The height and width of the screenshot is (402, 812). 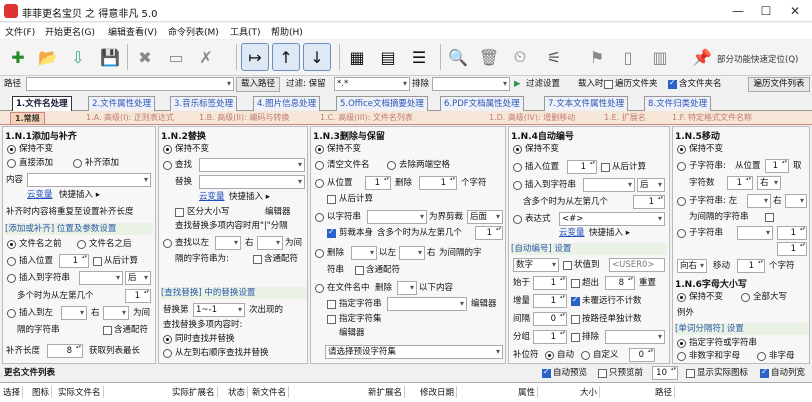 I want to click on expr-radio, so click(x=517, y=219).